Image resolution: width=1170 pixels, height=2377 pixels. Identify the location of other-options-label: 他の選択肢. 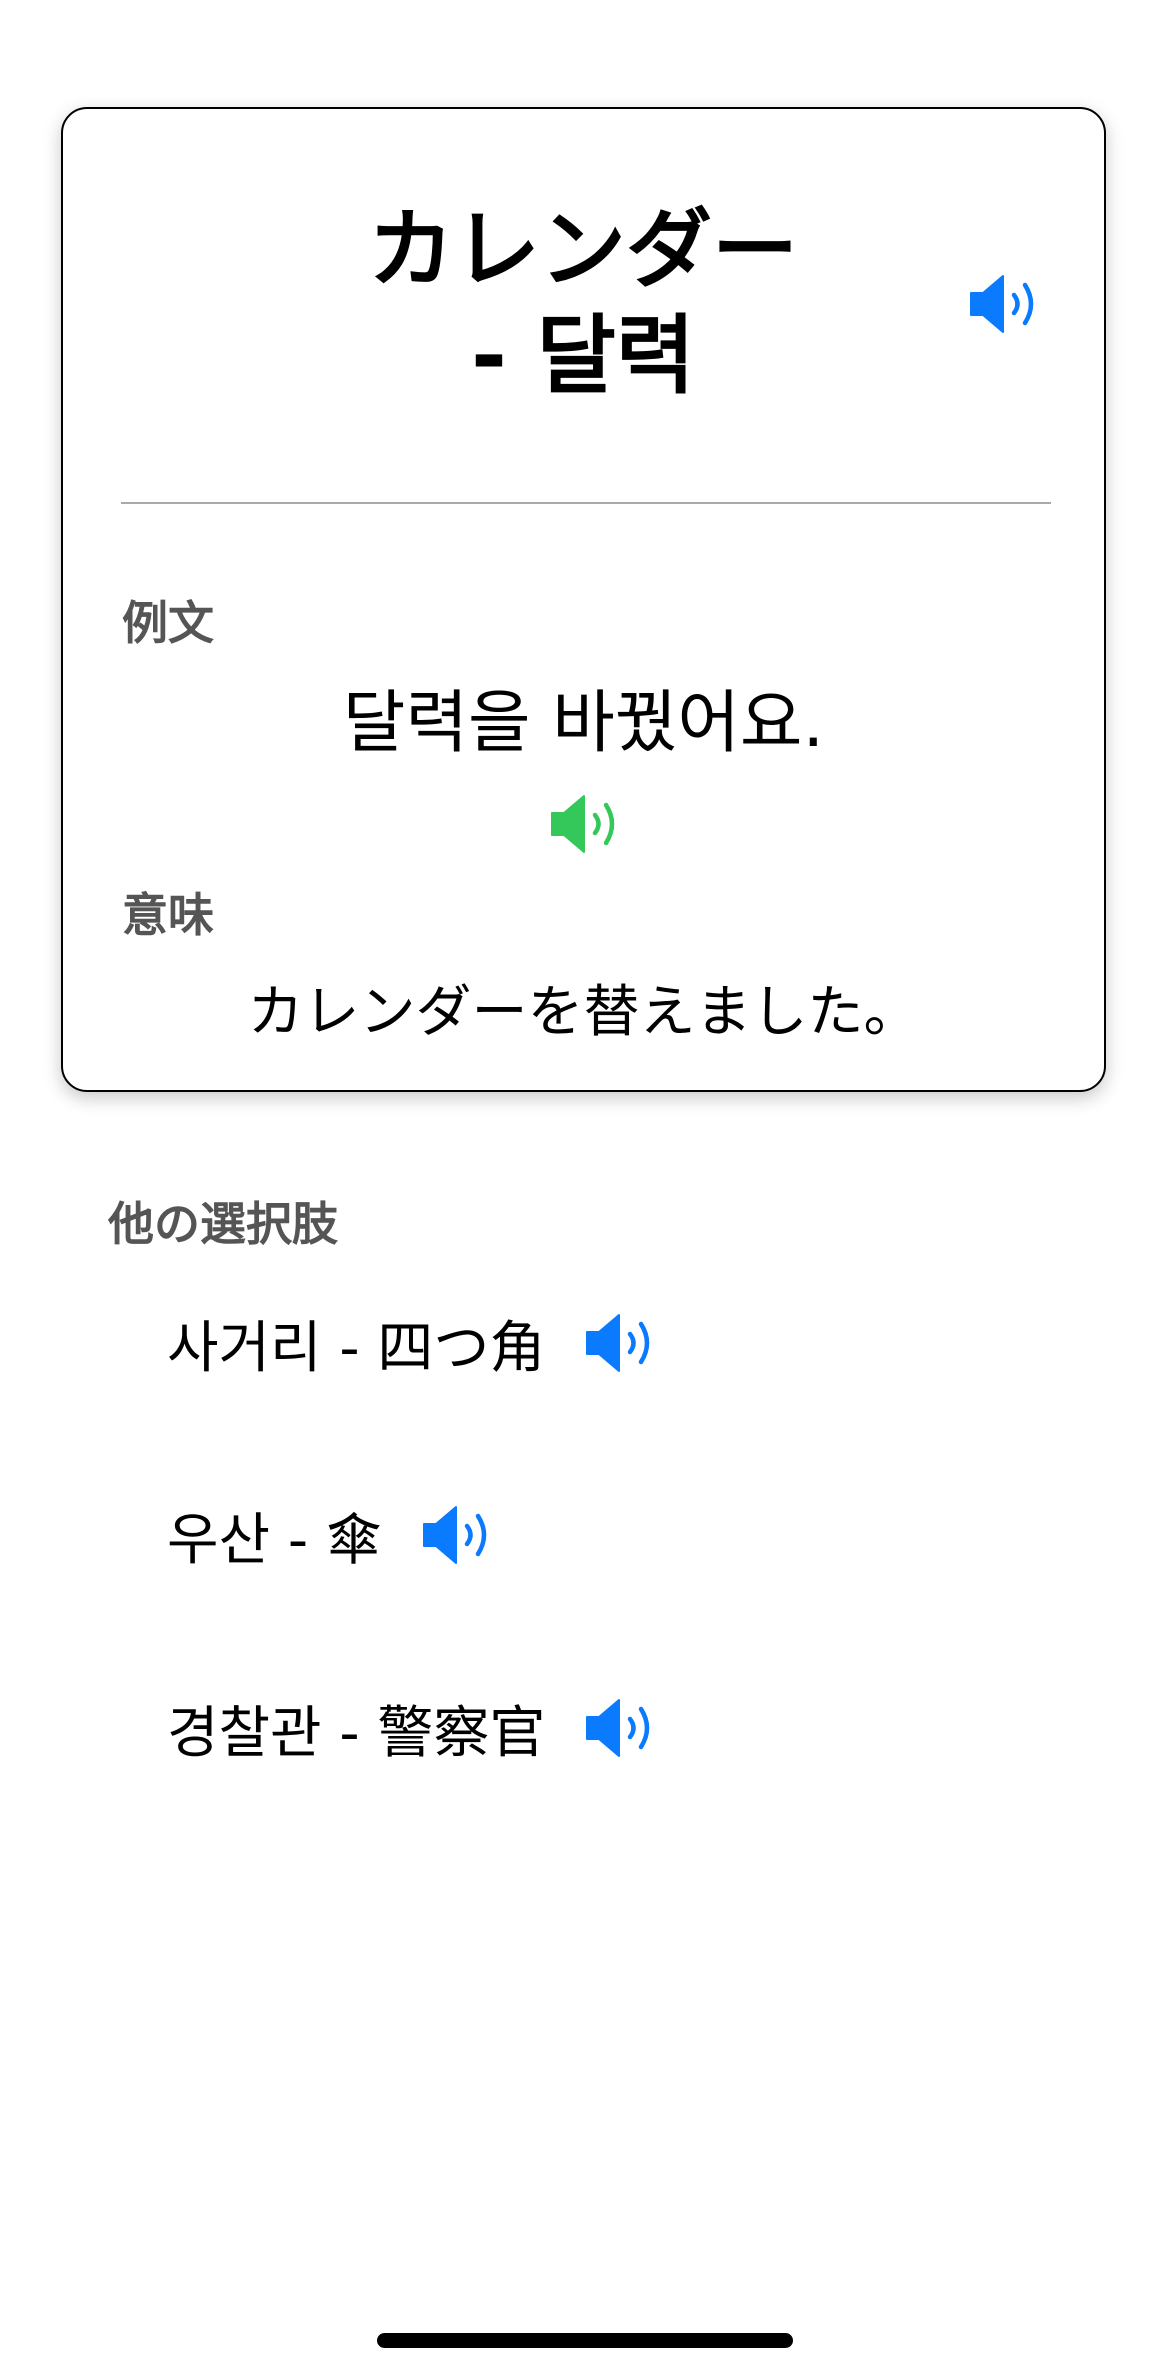
(223, 1224).